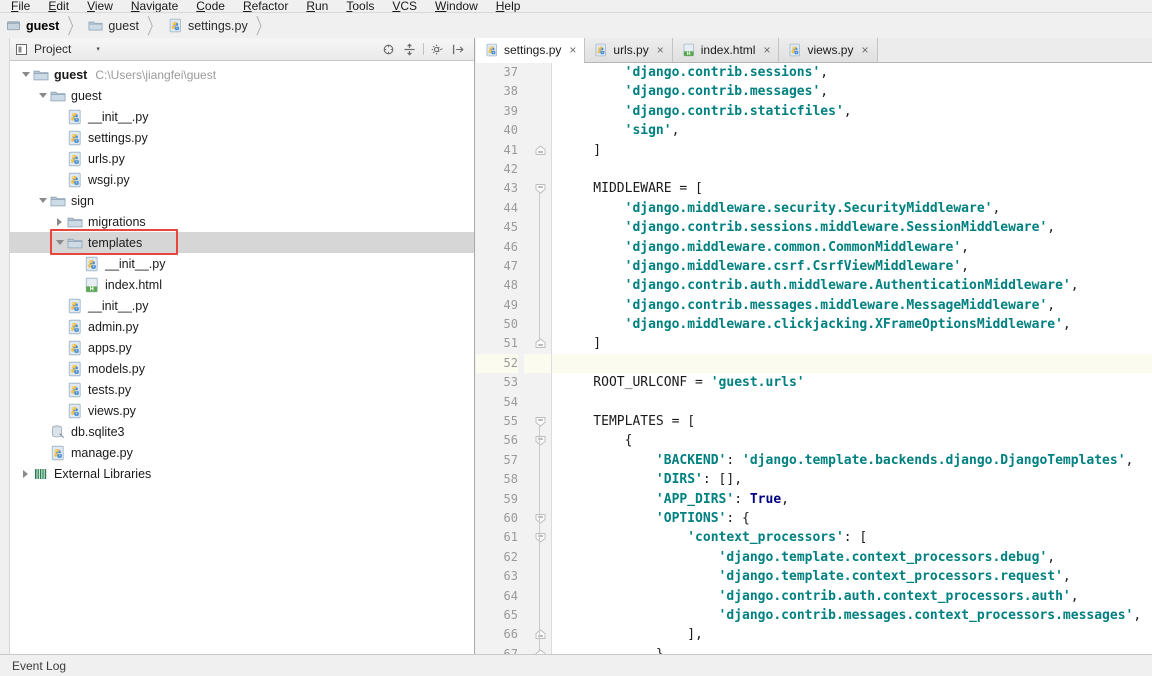 This screenshot has width=1152, height=676. What do you see at coordinates (852, 111) in the screenshot?
I see `code-line: 'django.contrib.staticfiles',` at bounding box center [852, 111].